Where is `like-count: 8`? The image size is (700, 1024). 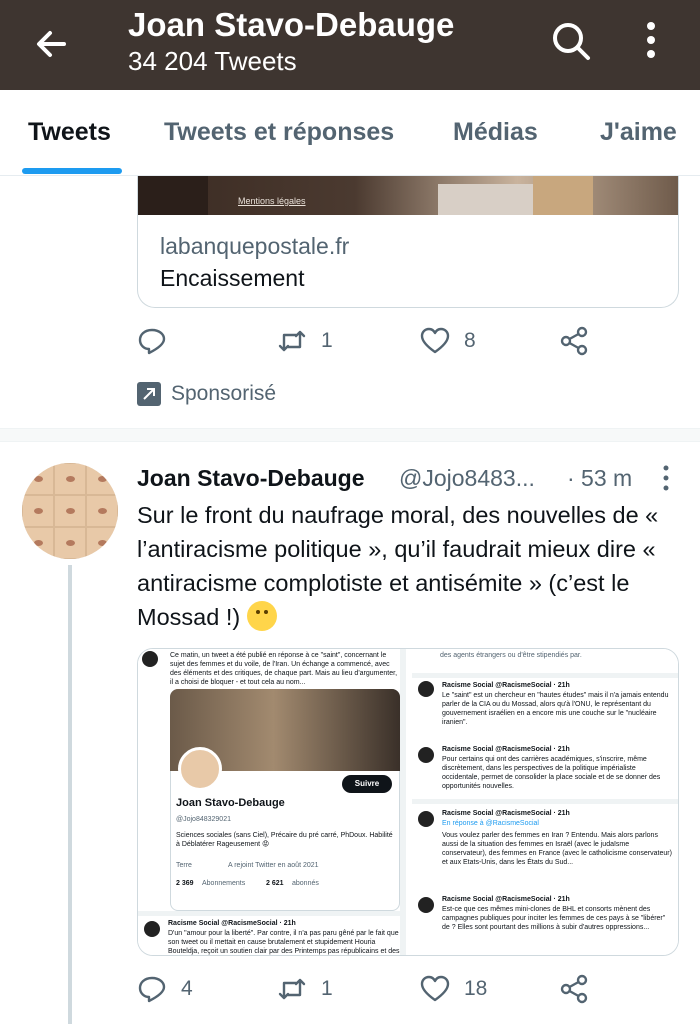 like-count: 8 is located at coordinates (470, 340).